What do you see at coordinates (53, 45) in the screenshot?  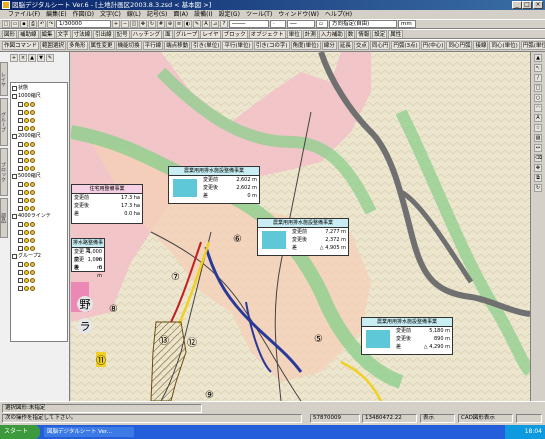 I see `draw-command-button: 範囲選択` at bounding box center [53, 45].